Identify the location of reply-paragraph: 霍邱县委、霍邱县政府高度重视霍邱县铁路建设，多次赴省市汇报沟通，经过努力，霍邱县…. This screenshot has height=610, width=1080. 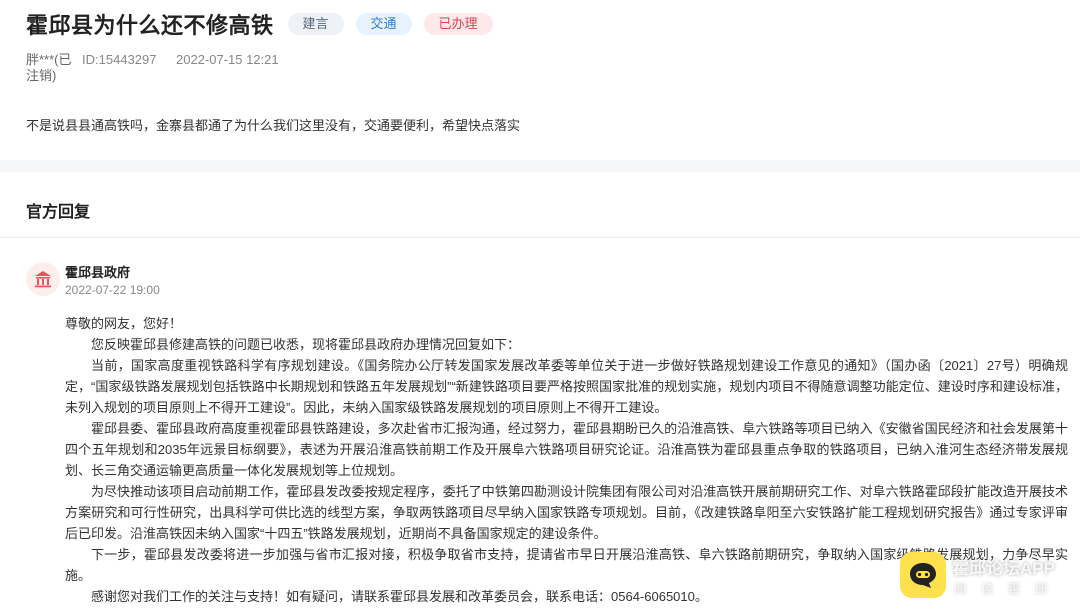
(566, 449).